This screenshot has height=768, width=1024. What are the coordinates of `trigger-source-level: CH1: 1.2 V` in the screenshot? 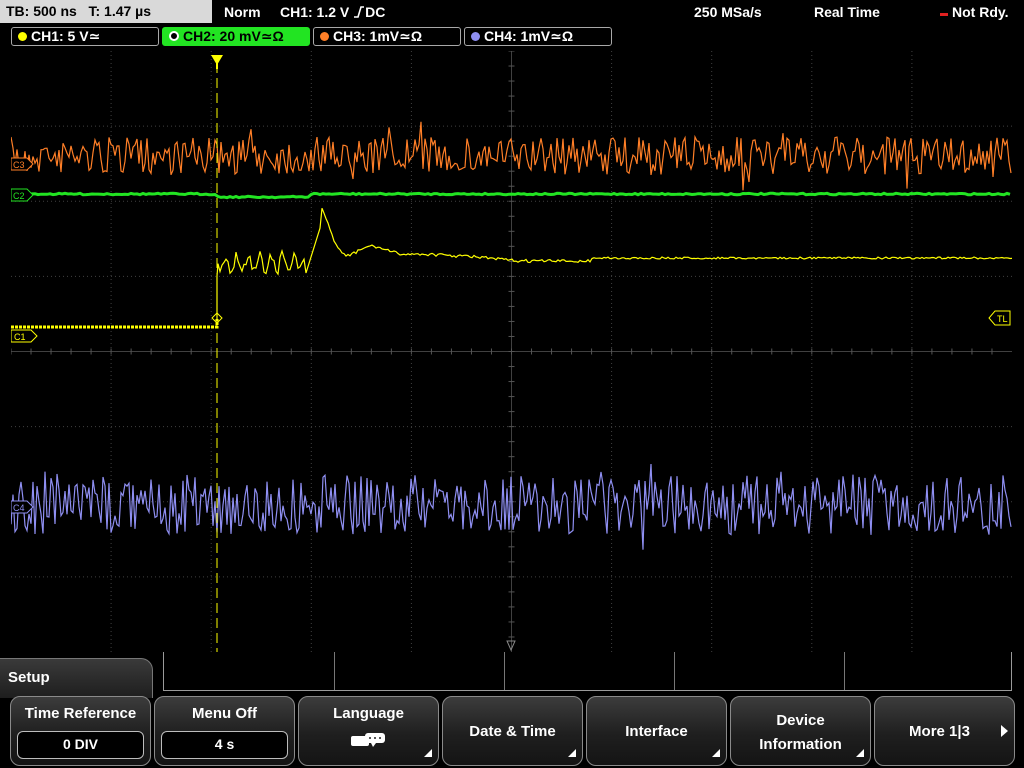 It's located at (315, 12).